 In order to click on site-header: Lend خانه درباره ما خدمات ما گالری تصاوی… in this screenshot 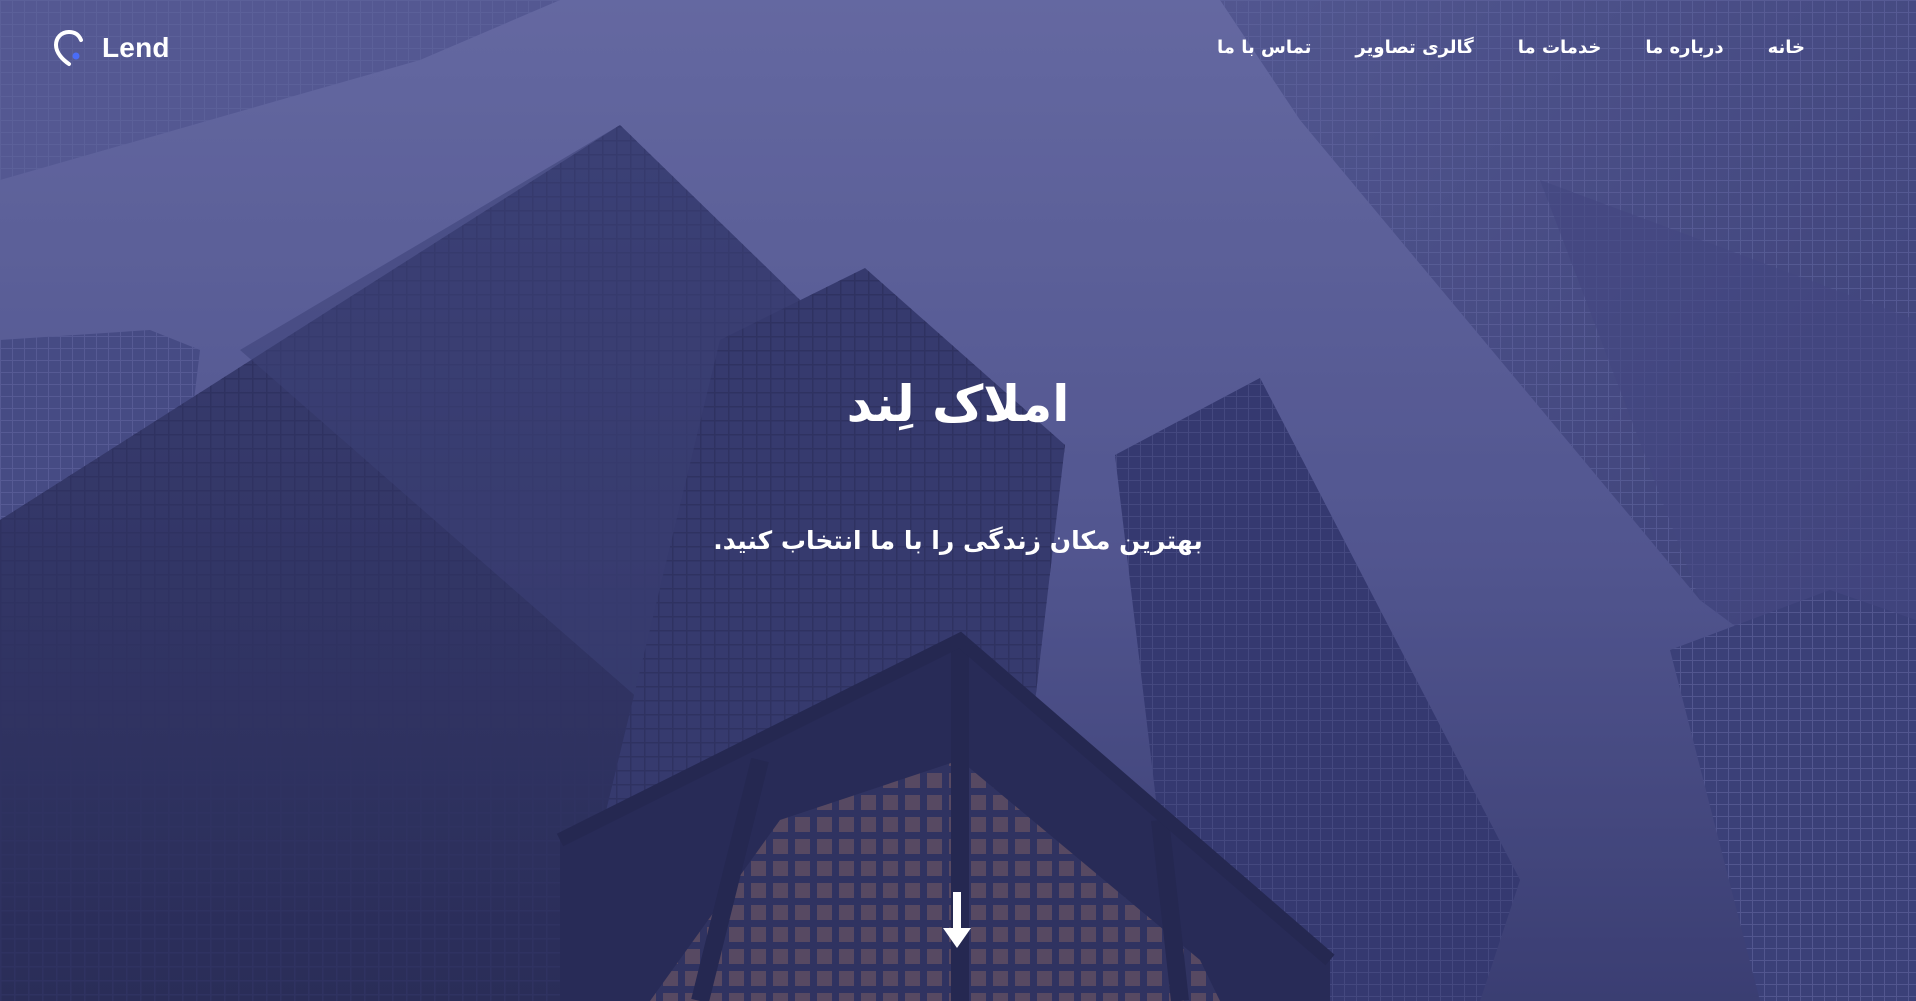, I will do `click(958, 47)`.